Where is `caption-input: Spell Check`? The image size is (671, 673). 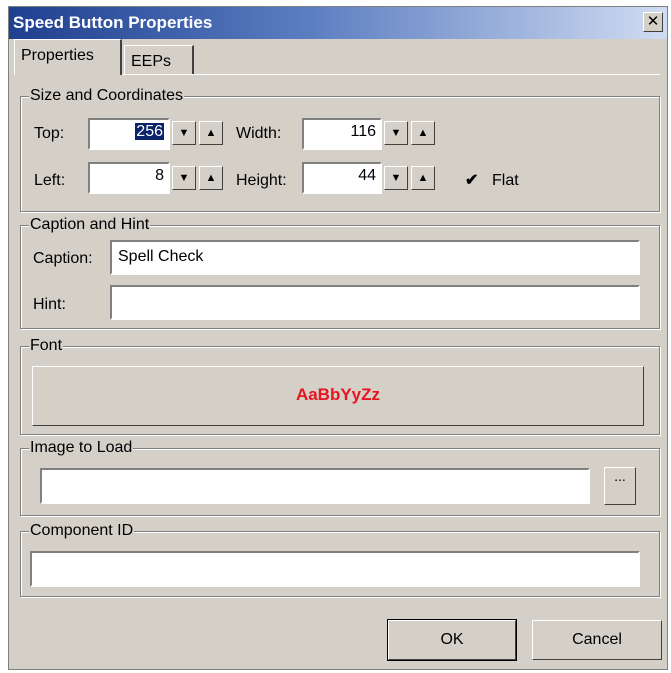
caption-input: Spell Check is located at coordinates (375, 257).